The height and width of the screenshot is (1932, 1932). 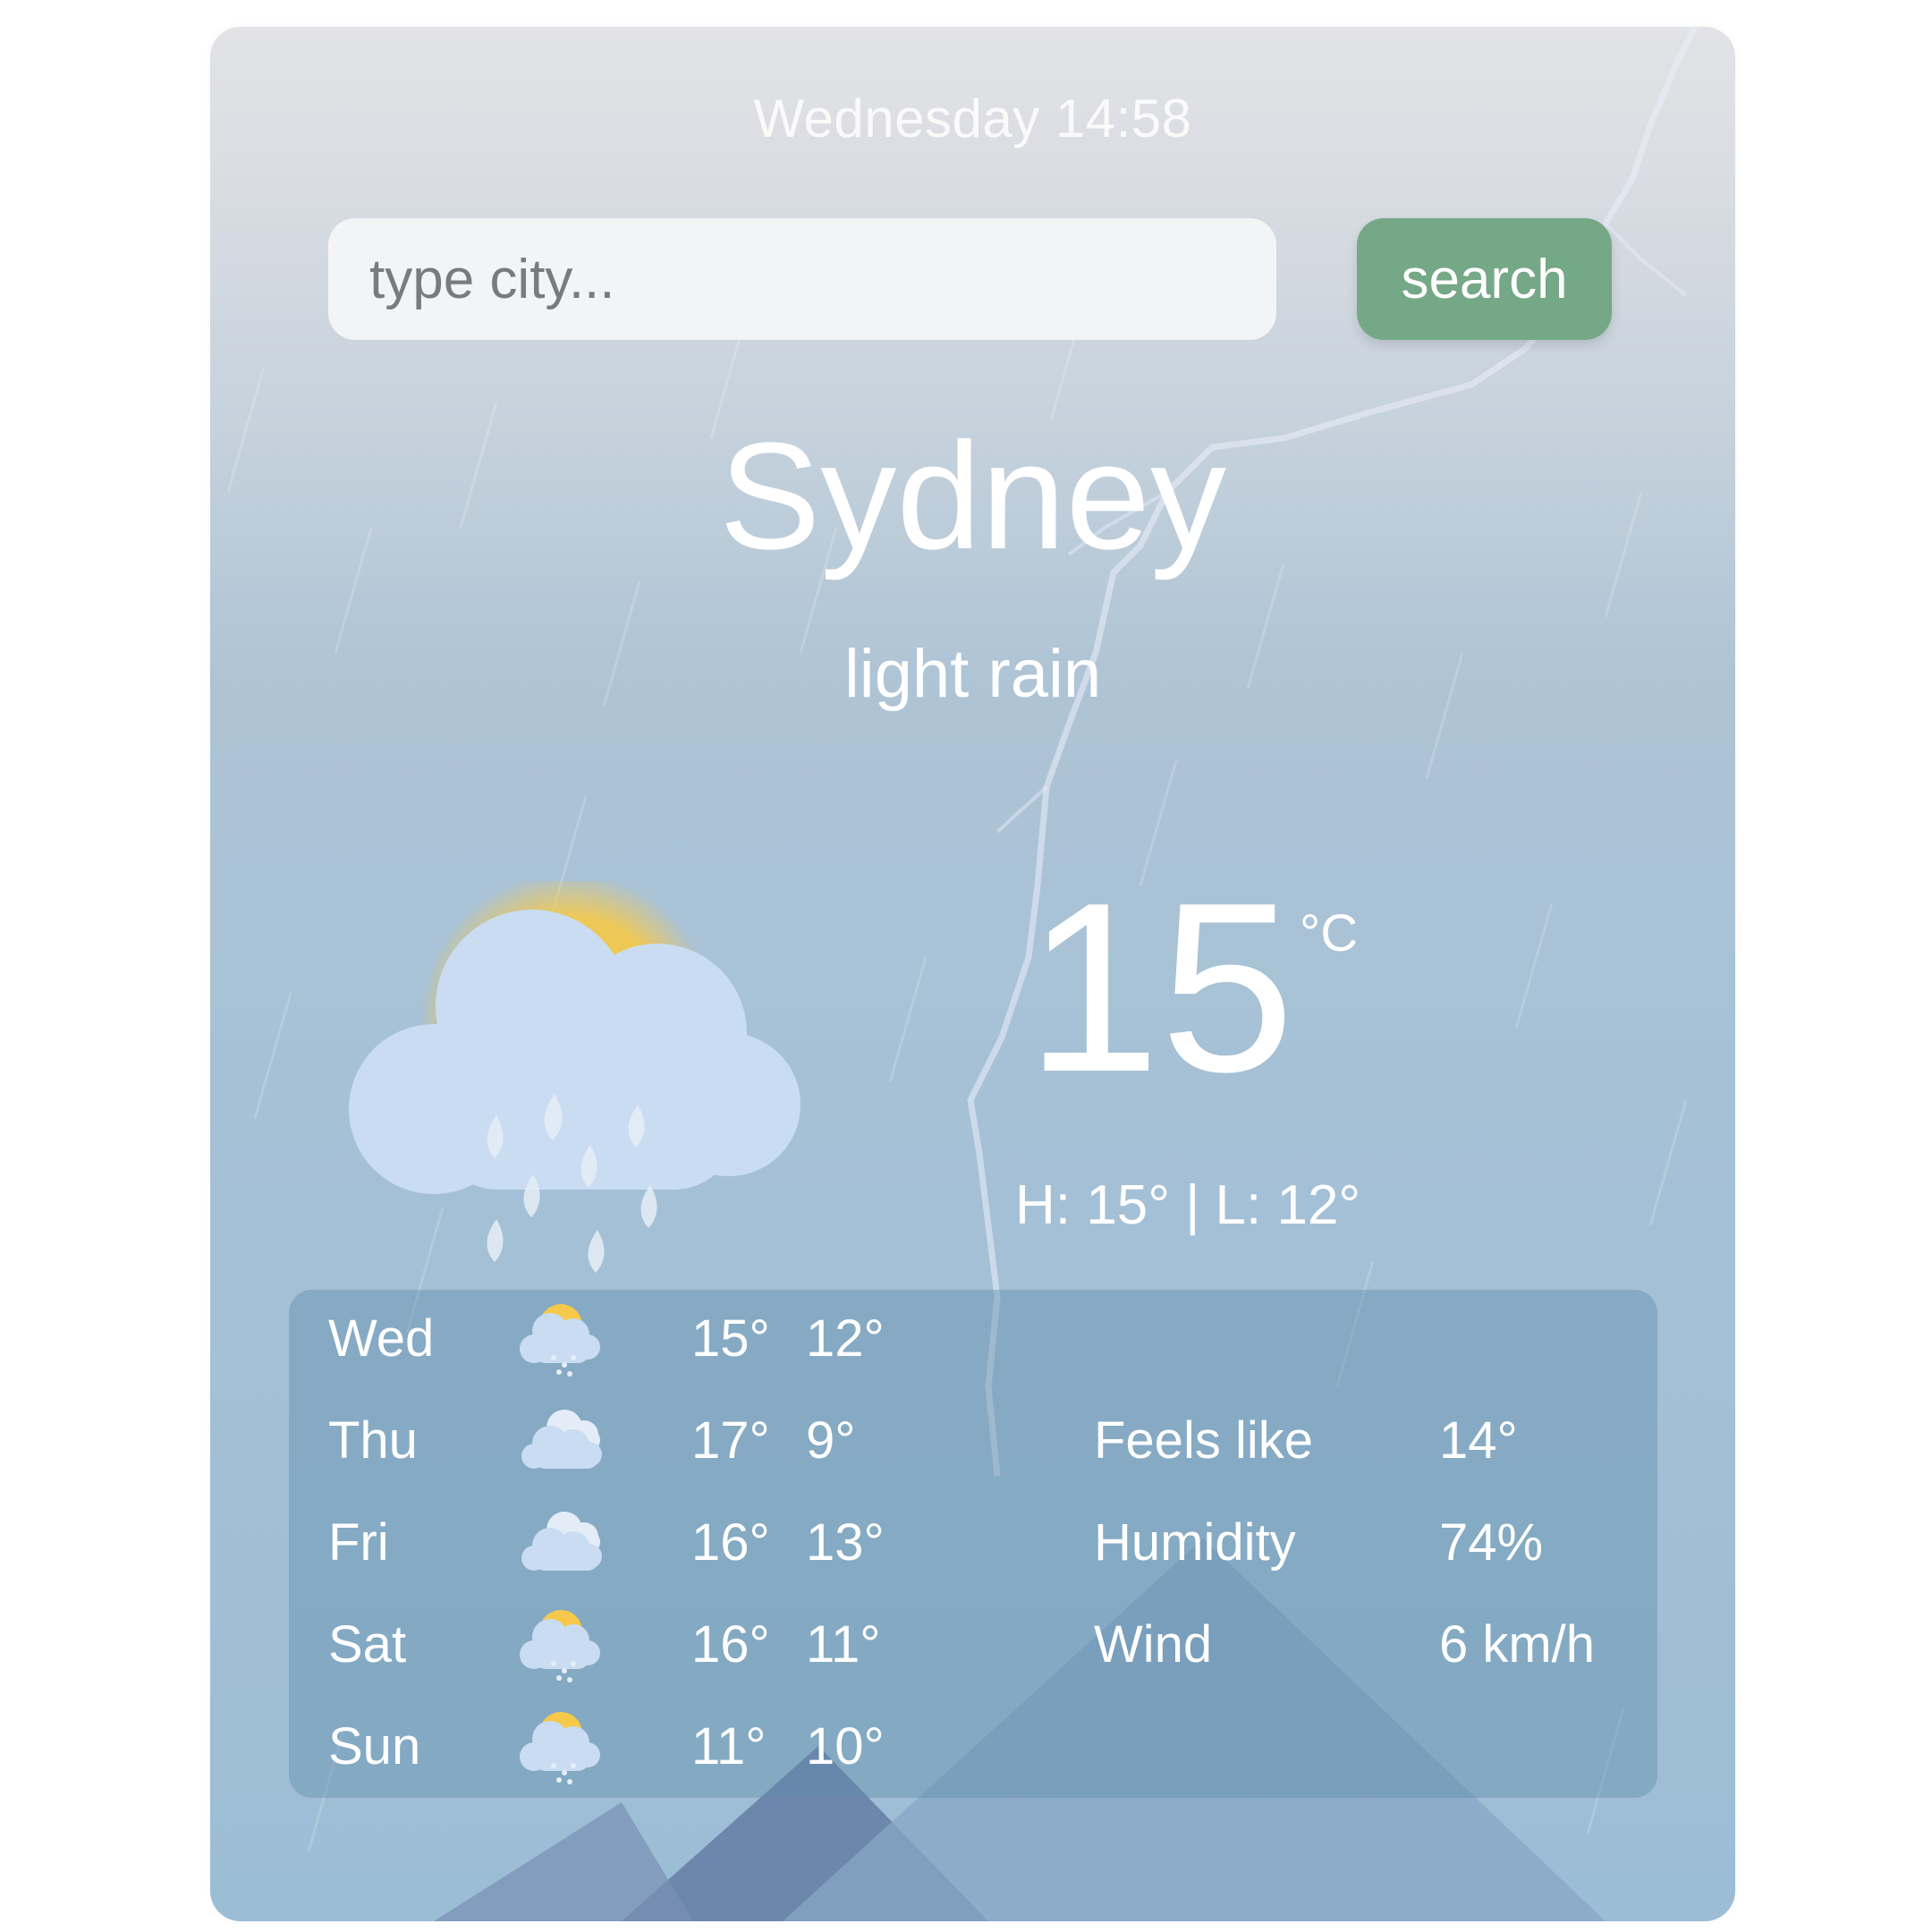 I want to click on forecast-row-wed: Wed 15° 12°, so click(x=973, y=1339).